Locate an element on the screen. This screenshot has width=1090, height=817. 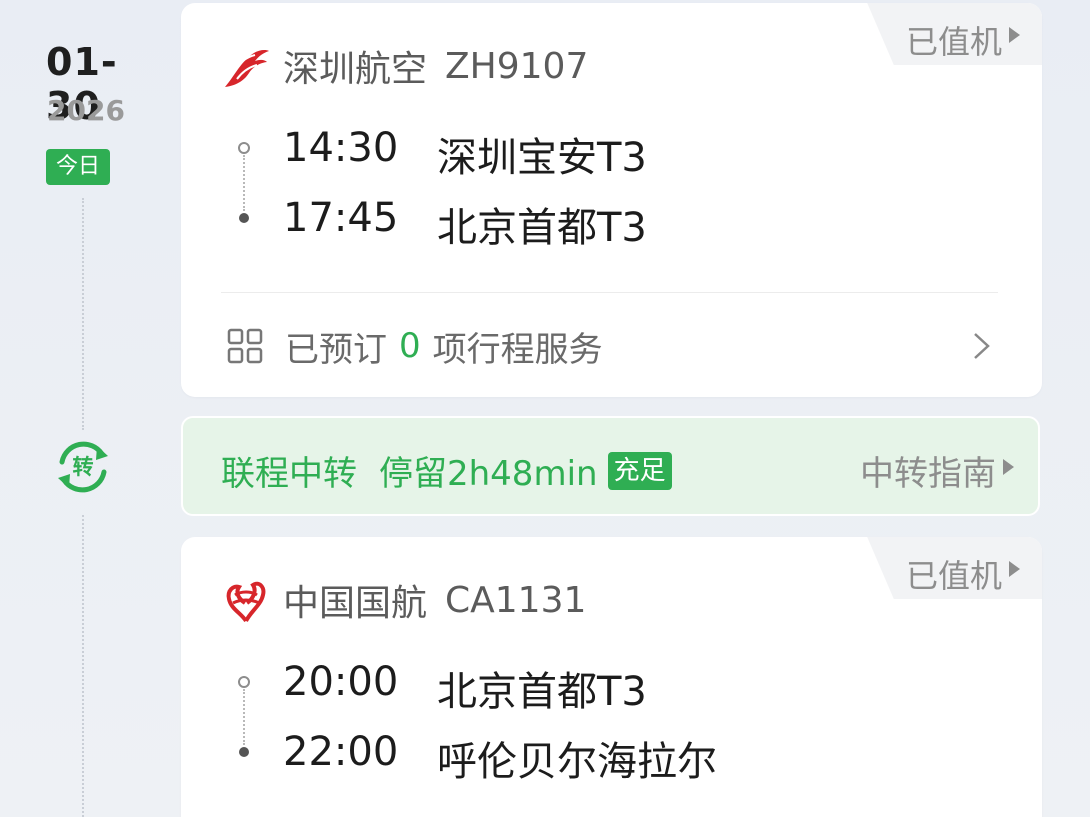
divider is located at coordinates (609, 292).